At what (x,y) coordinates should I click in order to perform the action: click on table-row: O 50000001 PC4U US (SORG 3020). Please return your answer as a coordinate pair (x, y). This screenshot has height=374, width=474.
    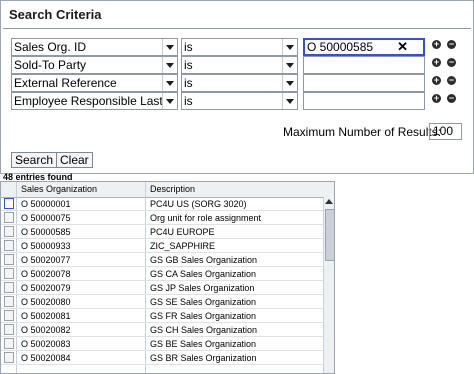
    Looking at the image, I should click on (162, 204).